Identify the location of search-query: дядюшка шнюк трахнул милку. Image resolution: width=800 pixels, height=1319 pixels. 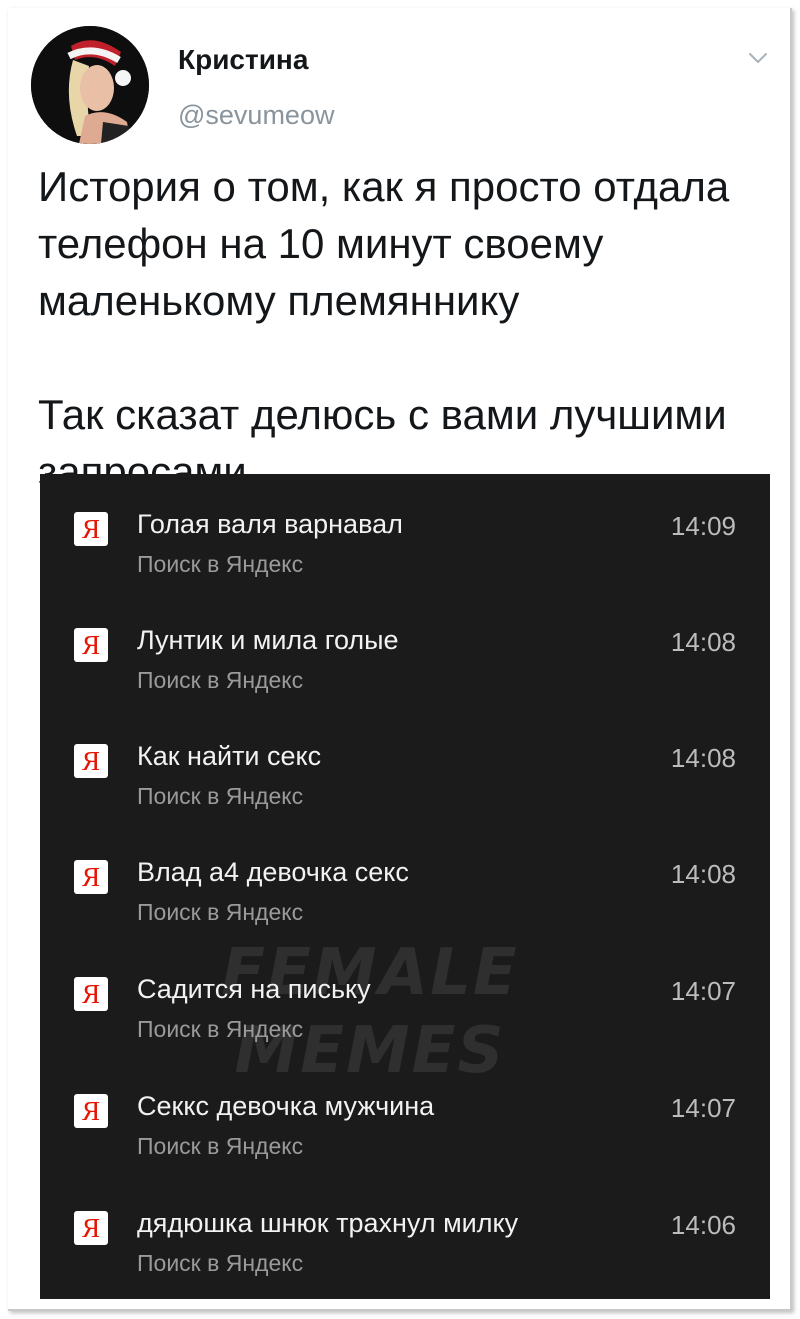
(328, 1223).